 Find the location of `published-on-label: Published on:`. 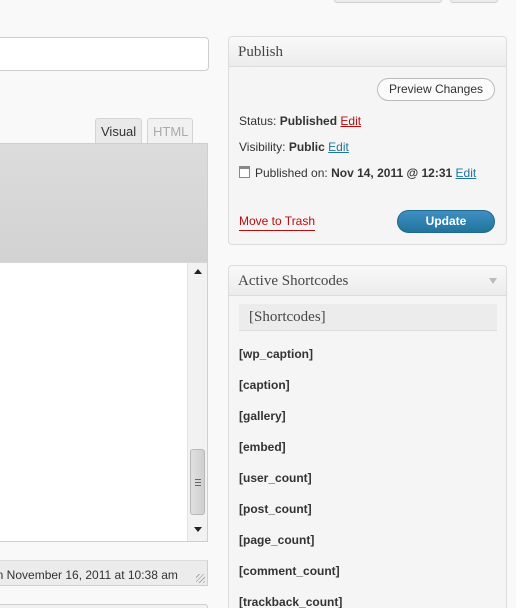

published-on-label: Published on: is located at coordinates (291, 173).